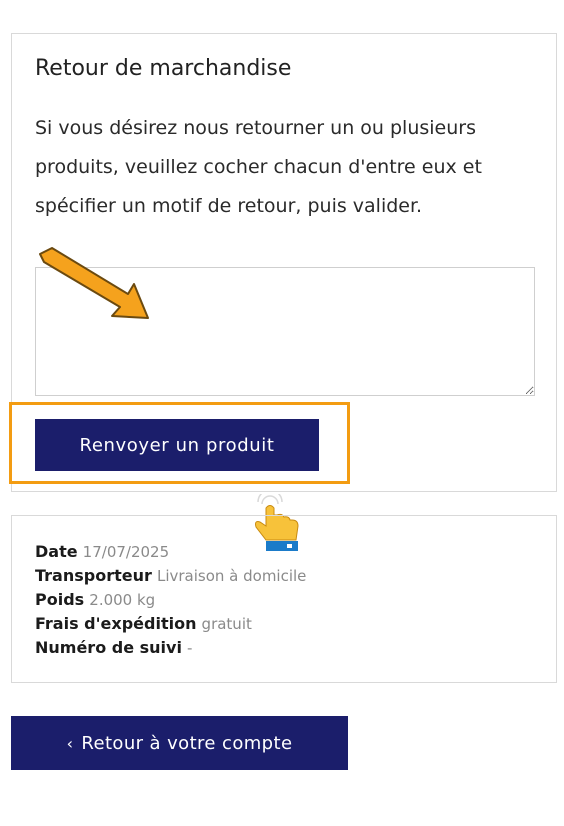  What do you see at coordinates (93, 575) in the screenshot?
I see `detail-label: Transporteur` at bounding box center [93, 575].